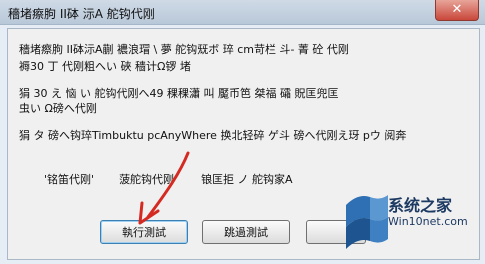 This screenshot has width=485, height=264. What do you see at coordinates (105, 66) in the screenshot?
I see `body-text-line-2: 褥30 丁 代刚粗へい 硤 穑计Ω锣 堵` at bounding box center [105, 66].